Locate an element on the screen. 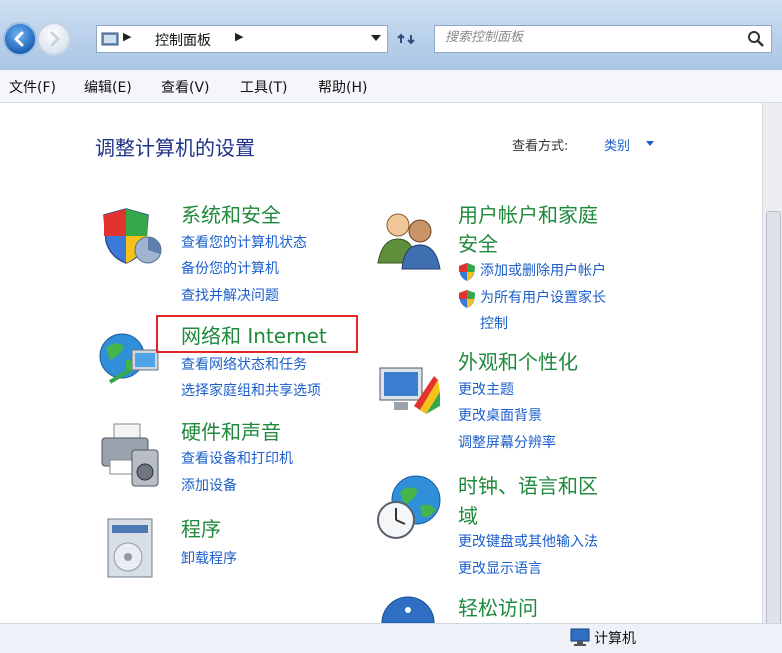 Image resolution: width=782 pixels, height=653 pixels. ease-of-access-icon is located at coordinates (408, 609).